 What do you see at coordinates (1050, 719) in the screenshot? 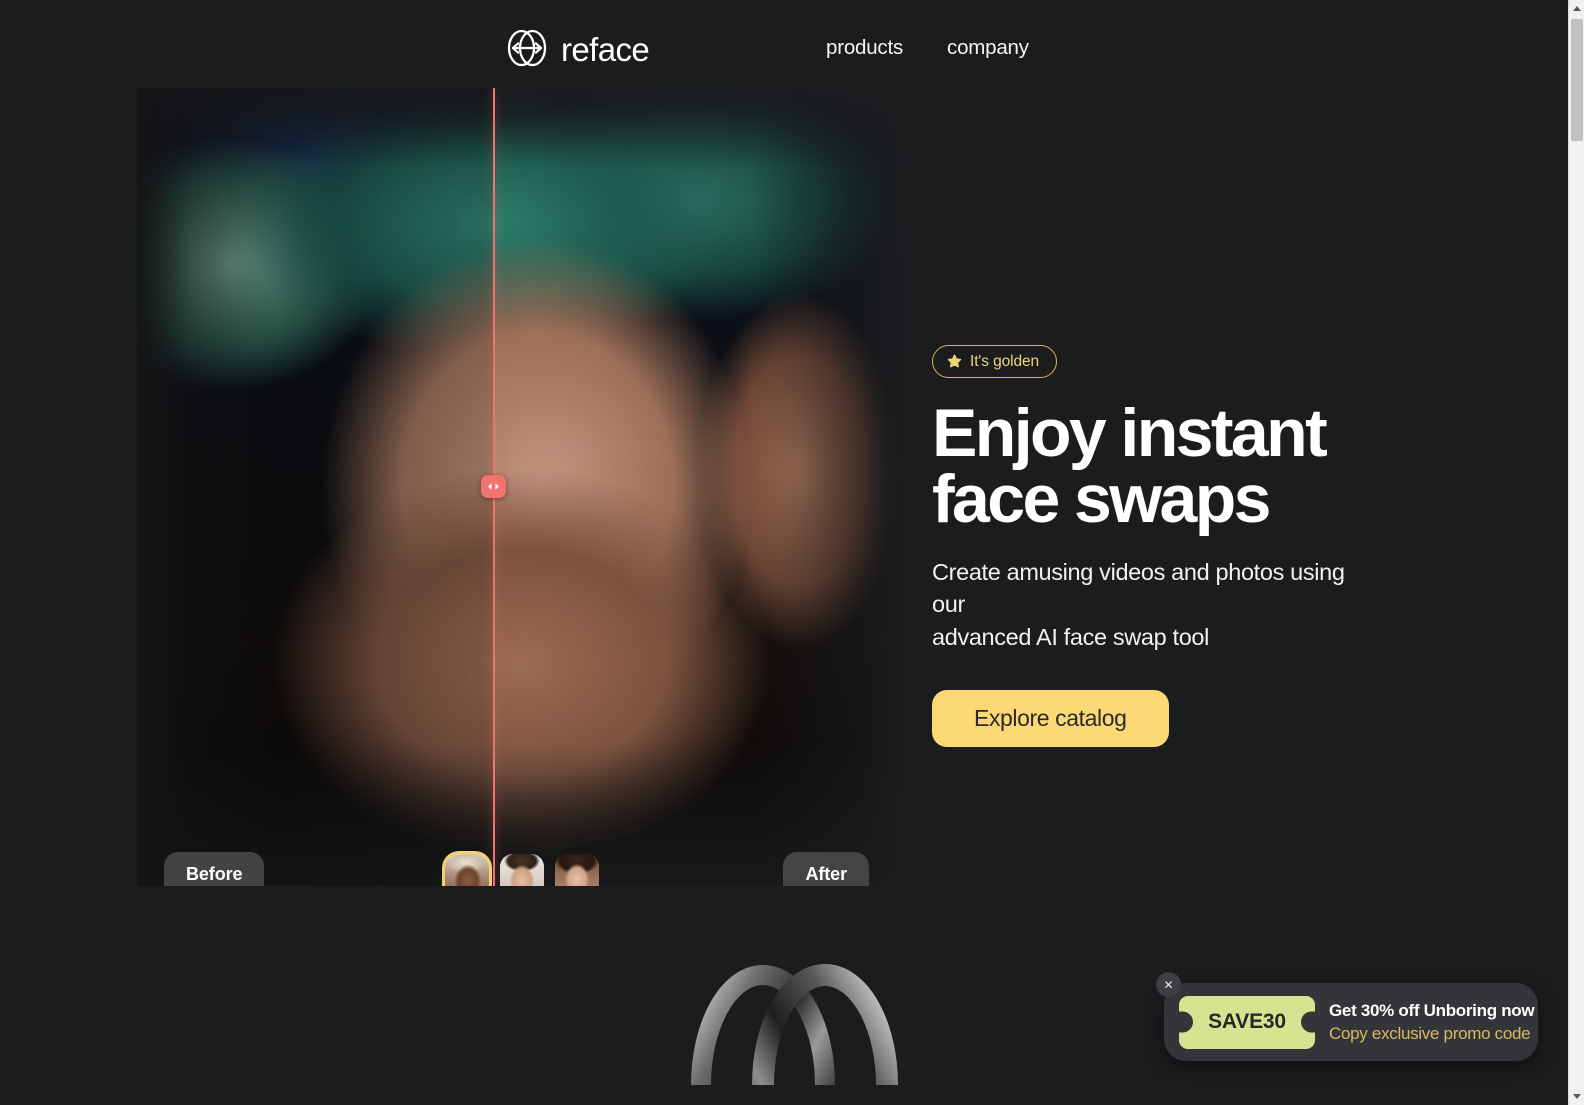
I see `explore-catalog-button: Explore catalog` at bounding box center [1050, 719].